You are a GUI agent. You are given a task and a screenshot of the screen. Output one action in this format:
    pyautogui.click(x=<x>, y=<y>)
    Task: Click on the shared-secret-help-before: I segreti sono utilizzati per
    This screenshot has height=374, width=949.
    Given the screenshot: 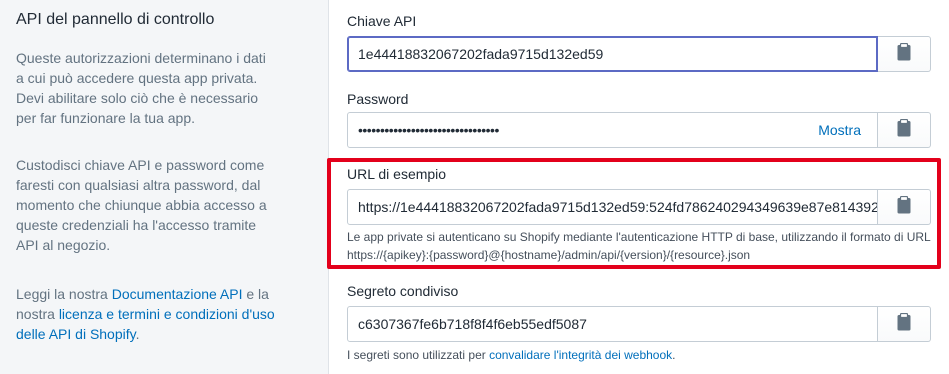 What is the action you would take?
    pyautogui.click(x=418, y=355)
    